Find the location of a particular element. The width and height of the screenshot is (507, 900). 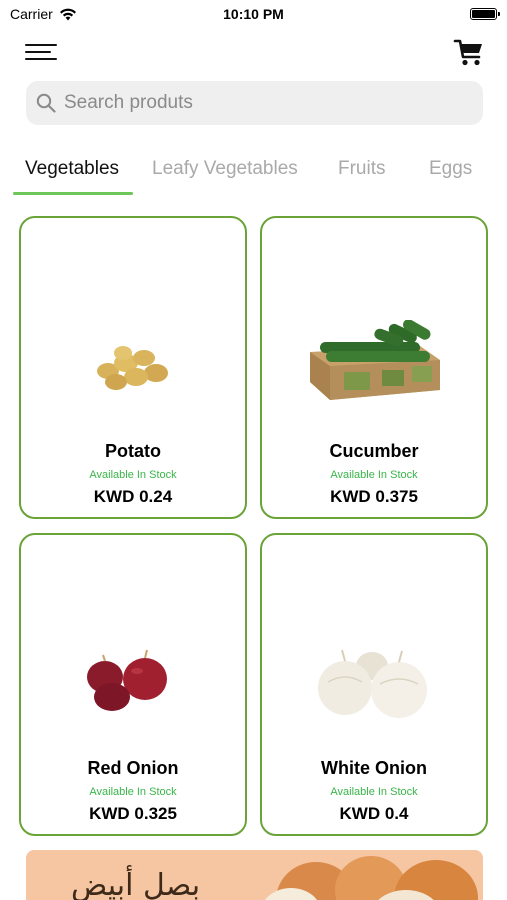

battery-icon is located at coordinates (485, 14).